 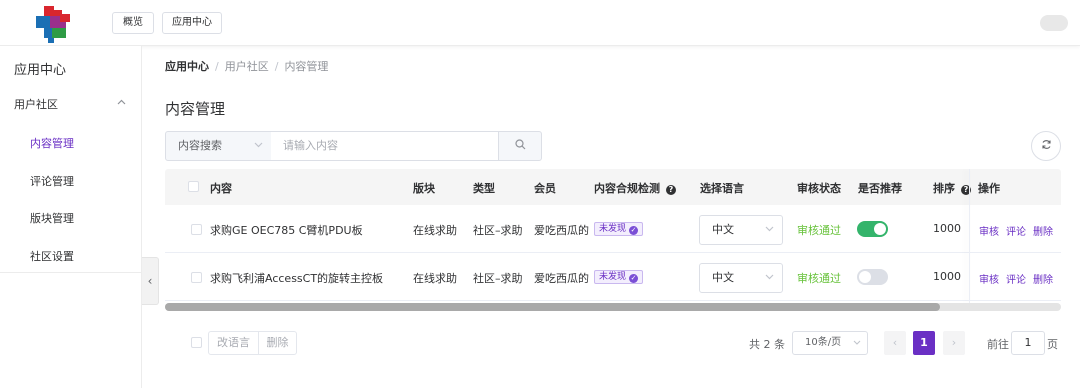 I want to click on sidebar-item-content-management: 内容管理, so click(x=52, y=143).